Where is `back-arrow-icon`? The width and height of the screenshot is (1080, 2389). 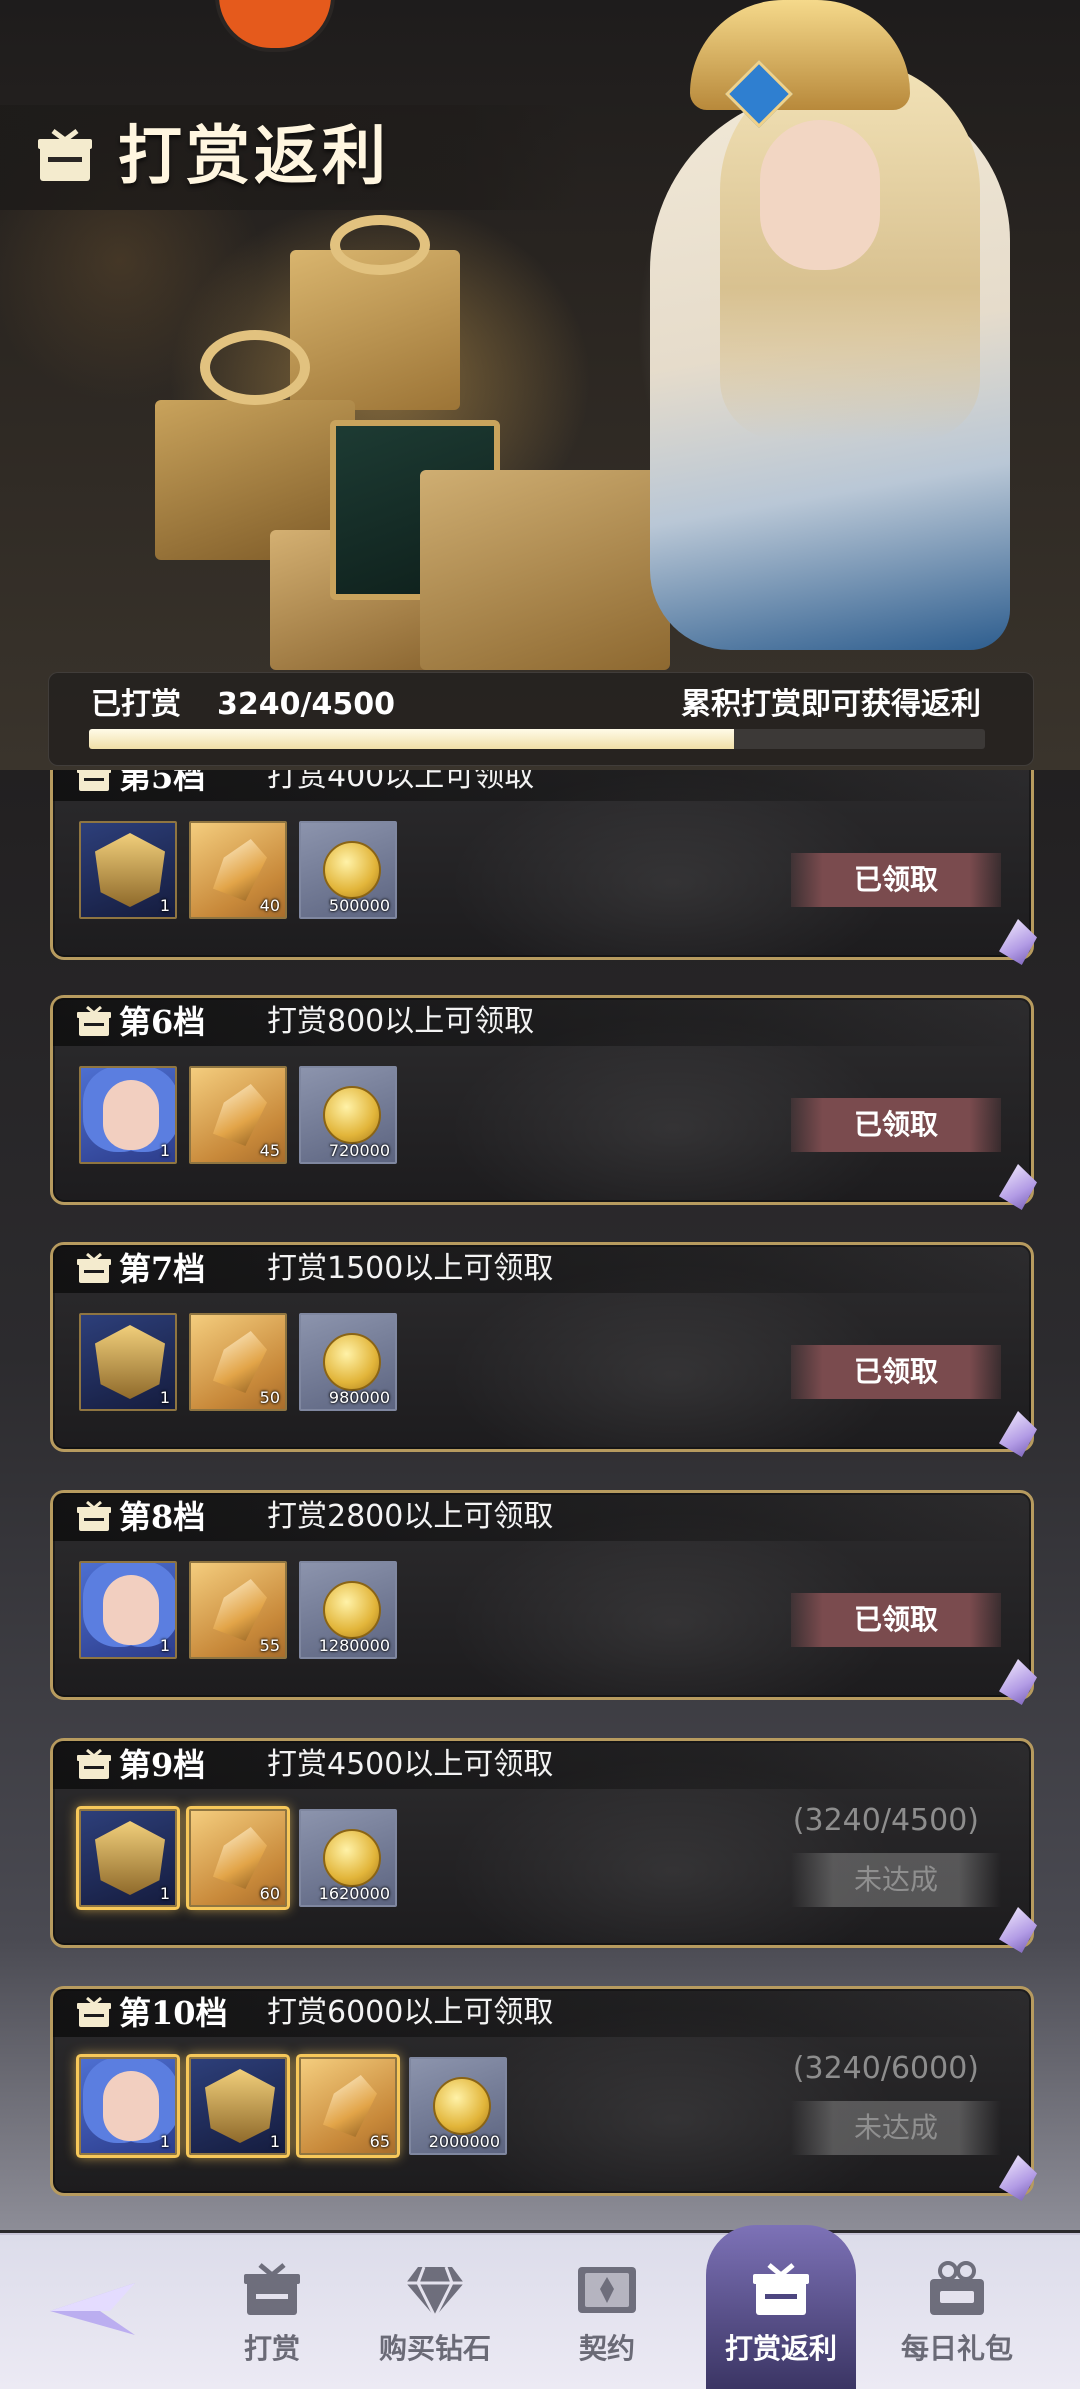
back-arrow-icon is located at coordinates (90, 2308).